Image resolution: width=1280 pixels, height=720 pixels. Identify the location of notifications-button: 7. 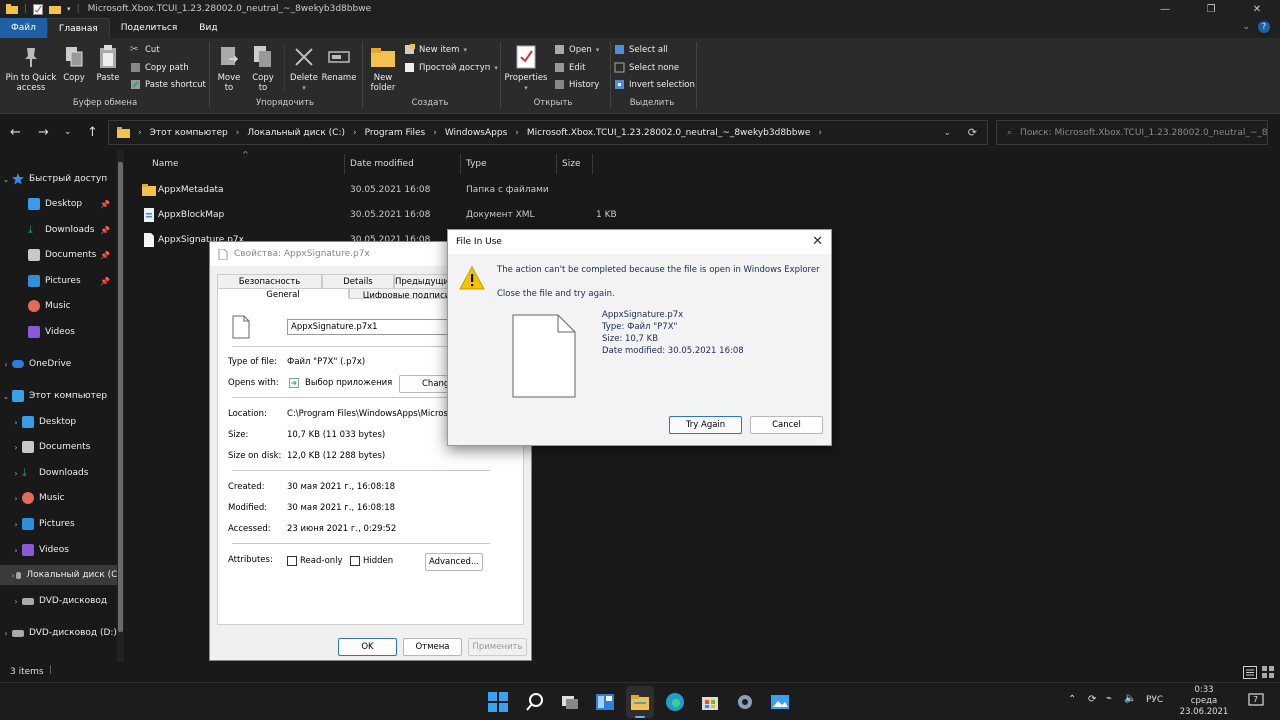
(1256, 700).